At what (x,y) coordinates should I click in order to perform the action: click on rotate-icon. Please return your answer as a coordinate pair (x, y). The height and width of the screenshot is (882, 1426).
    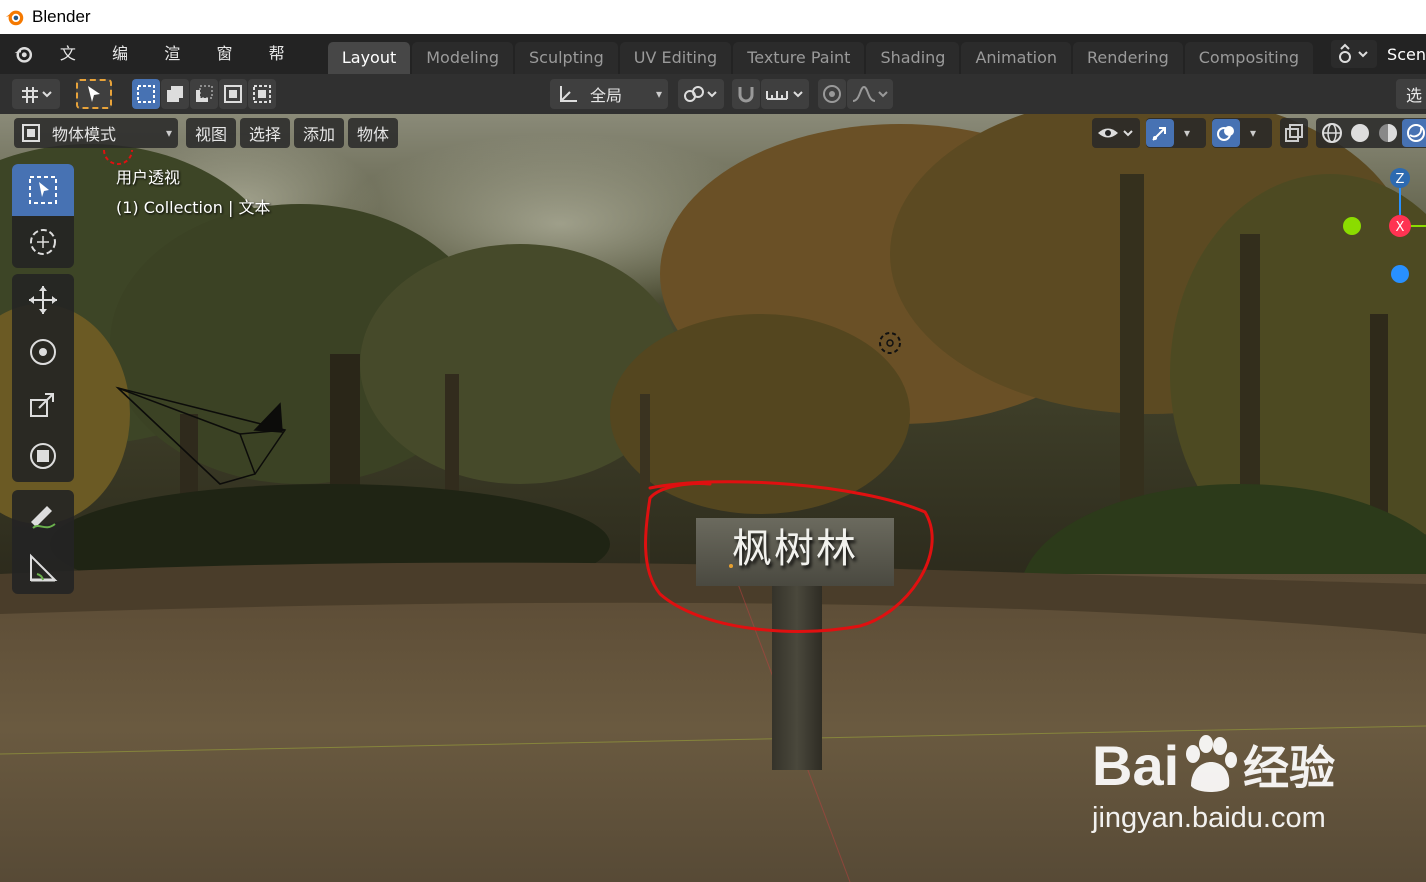
    Looking at the image, I should click on (43, 352).